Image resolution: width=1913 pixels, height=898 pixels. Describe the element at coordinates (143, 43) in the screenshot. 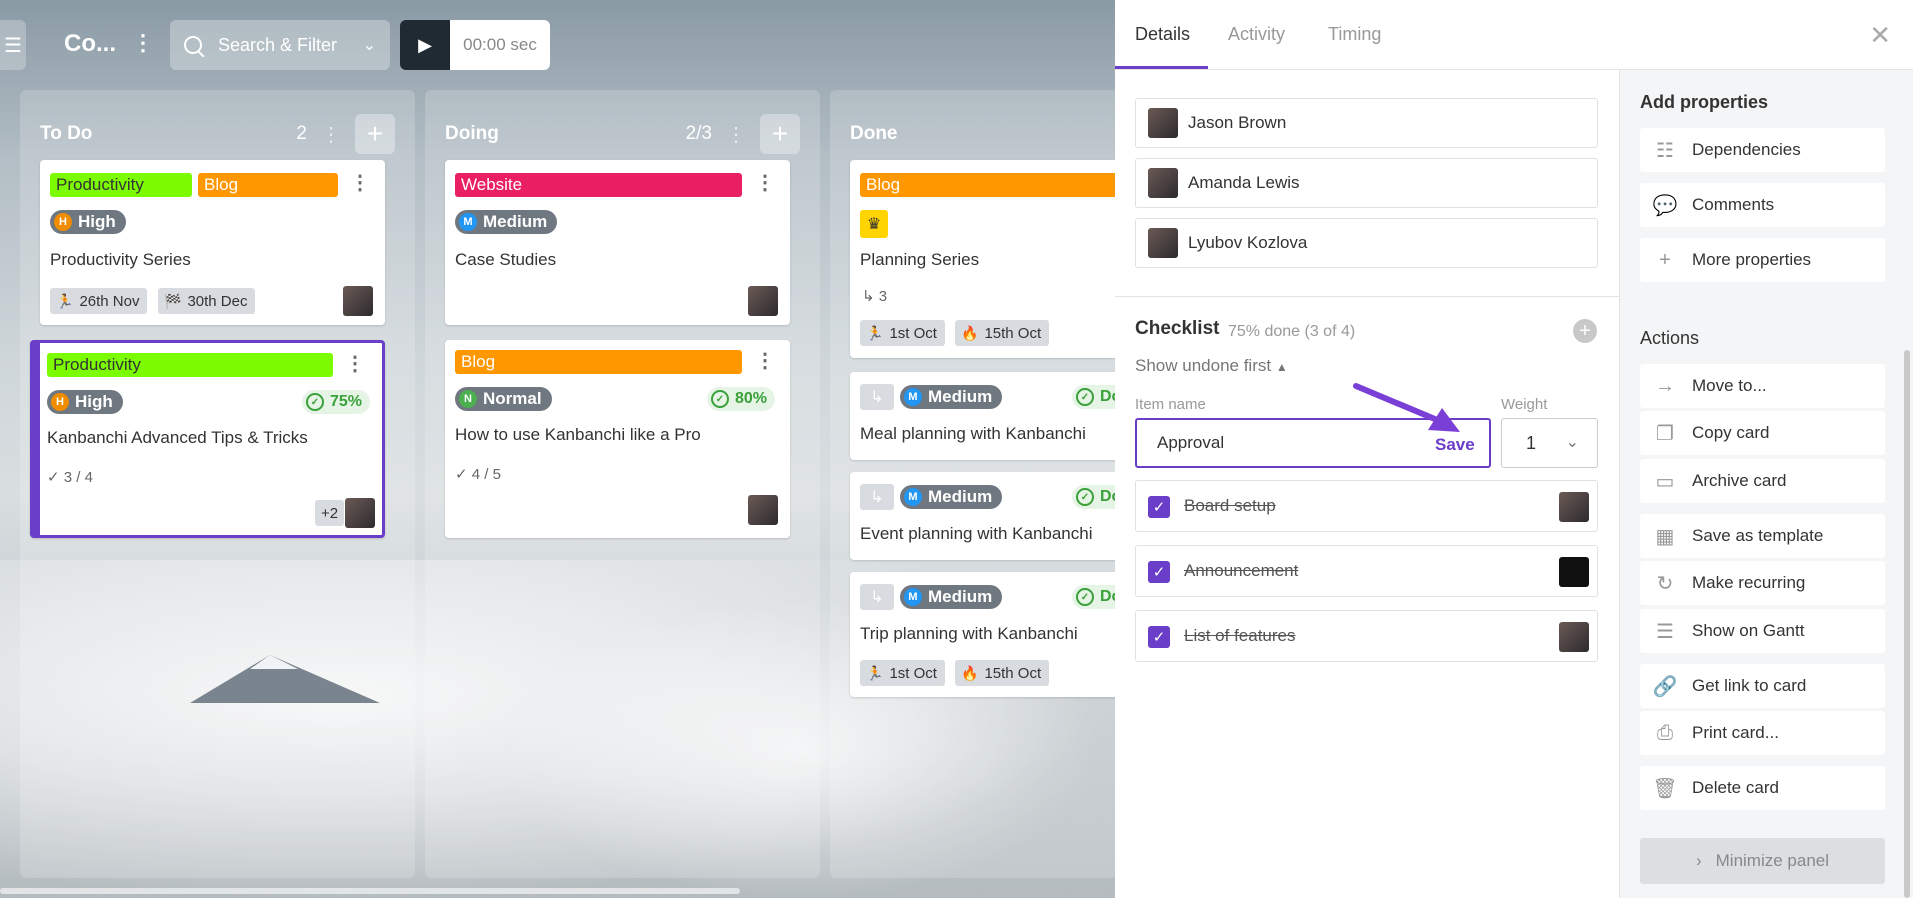

I see `board-more-icon: ⋮` at that location.